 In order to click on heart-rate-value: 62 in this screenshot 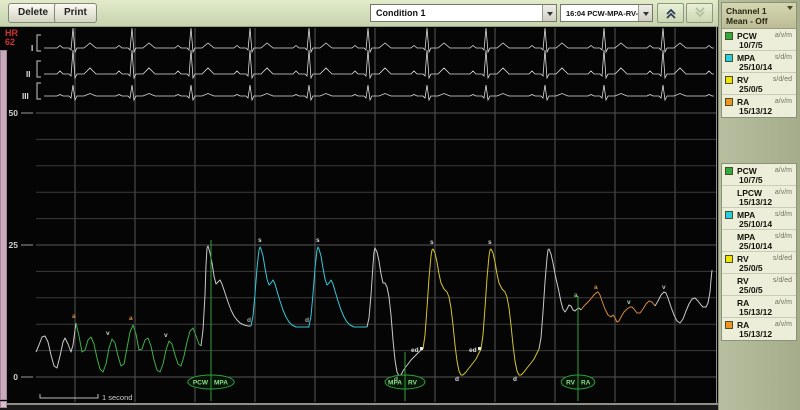, I will do `click(10, 42)`.